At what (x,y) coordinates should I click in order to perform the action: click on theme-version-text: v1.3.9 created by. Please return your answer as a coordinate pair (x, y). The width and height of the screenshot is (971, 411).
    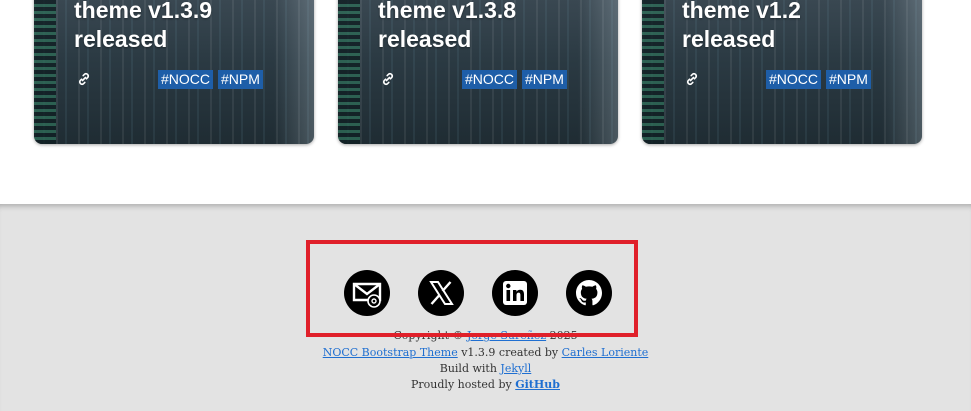
    Looking at the image, I should click on (510, 352).